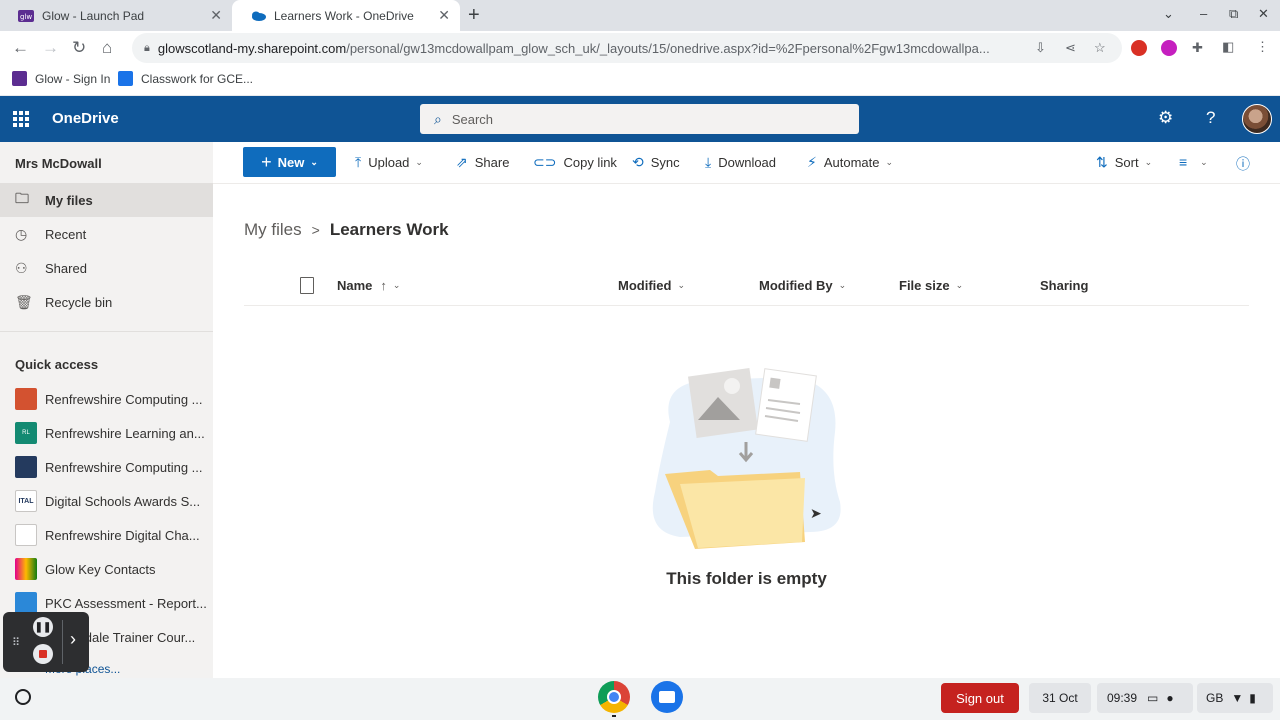  What do you see at coordinates (61, 78) in the screenshot?
I see `bookmark-glow-sign-in: Glow - Sign In` at bounding box center [61, 78].